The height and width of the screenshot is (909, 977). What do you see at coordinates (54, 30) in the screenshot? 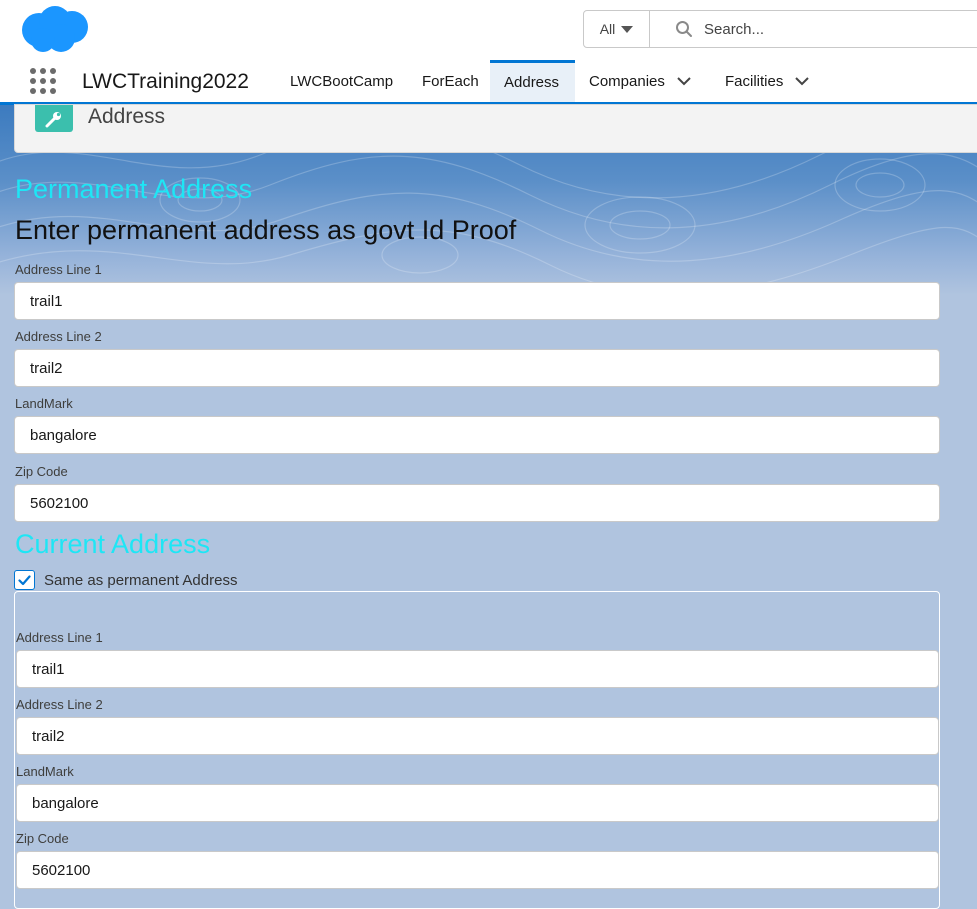
I see `salesforce-logo` at bounding box center [54, 30].